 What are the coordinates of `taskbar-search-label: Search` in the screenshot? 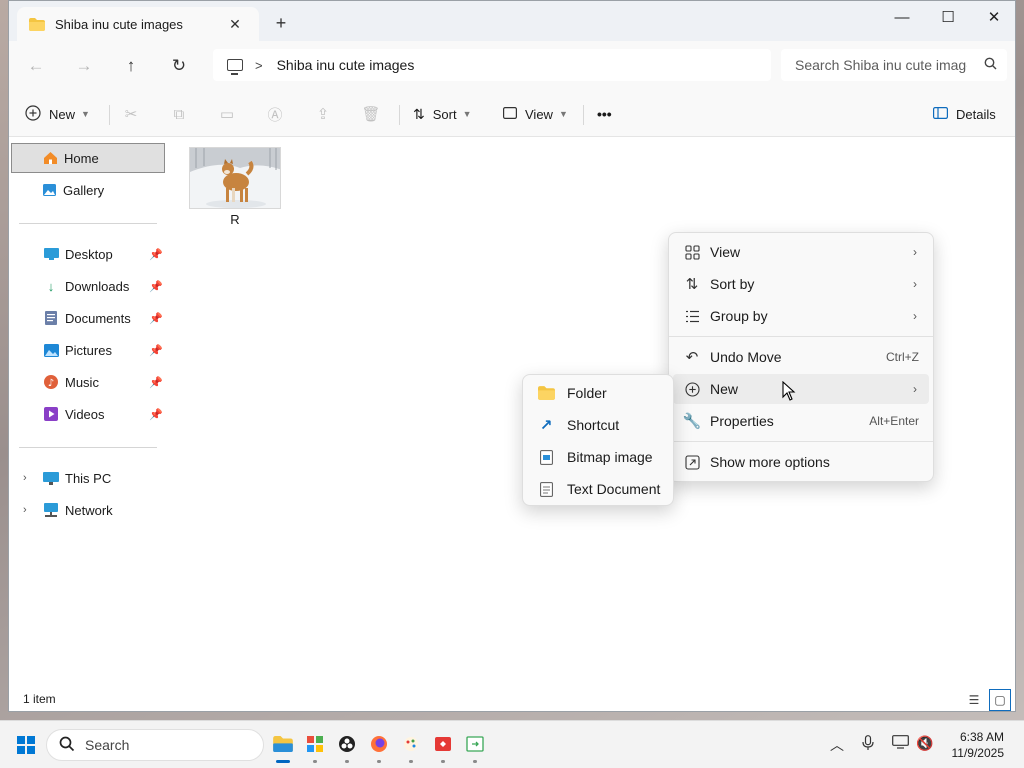 It's located at (107, 745).